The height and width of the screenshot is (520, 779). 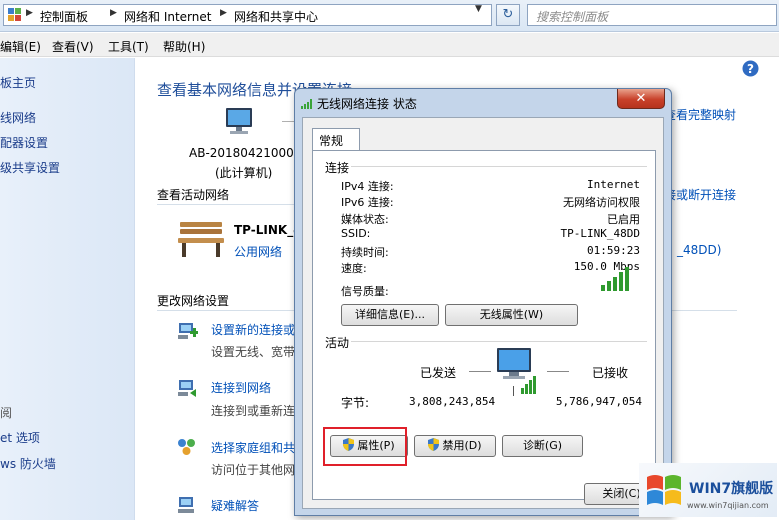 I want to click on breadcrumb-control-panel: 控制面板, so click(x=64, y=16).